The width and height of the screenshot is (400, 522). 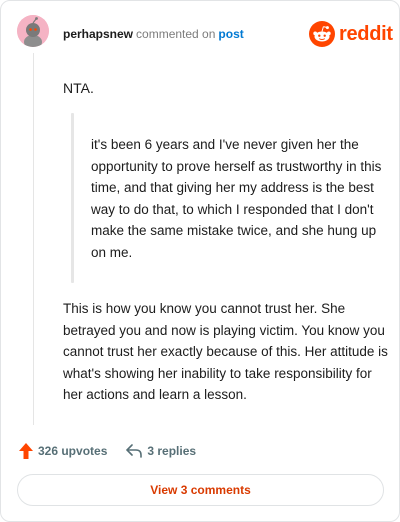 I want to click on comment-meta: perhapsnew commented on post, so click(x=153, y=34).